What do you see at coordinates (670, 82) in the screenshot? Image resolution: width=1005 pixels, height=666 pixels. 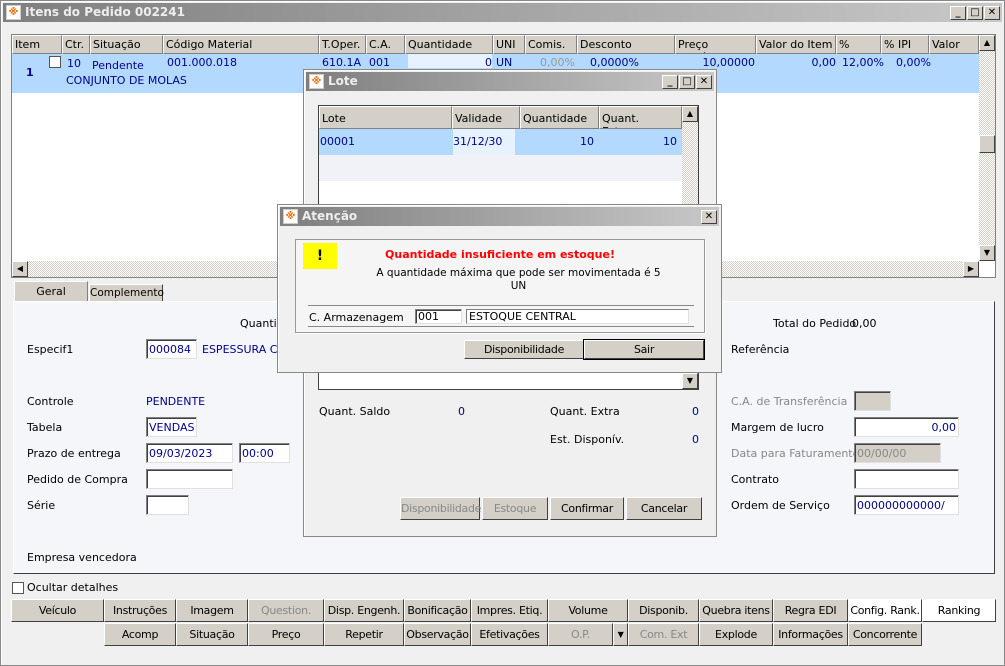 I see `lote-minimize-button: _` at bounding box center [670, 82].